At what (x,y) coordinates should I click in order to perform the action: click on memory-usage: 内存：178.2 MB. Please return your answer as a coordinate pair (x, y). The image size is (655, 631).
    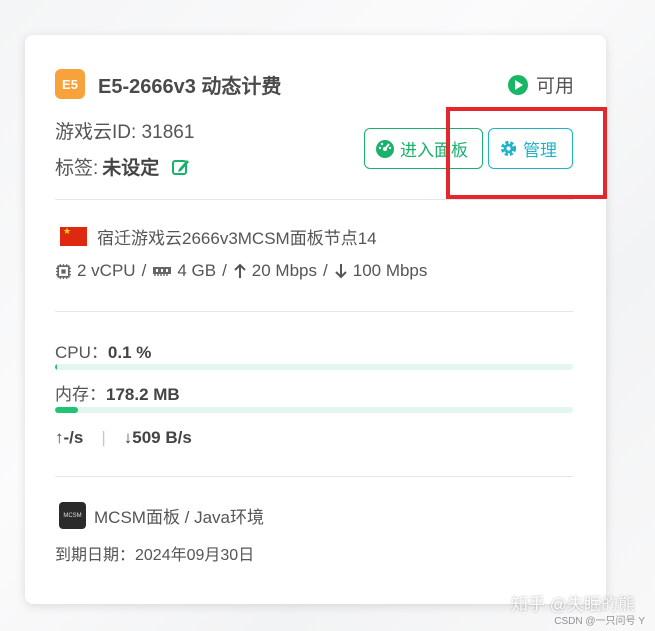
    Looking at the image, I should click on (117, 392).